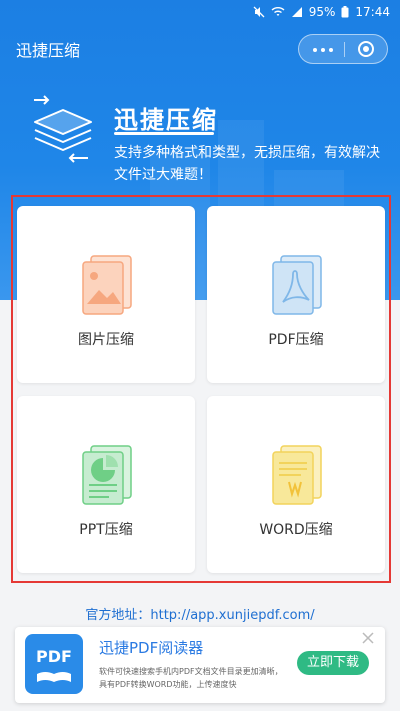 The image size is (400, 711). Describe the element at coordinates (368, 638) in the screenshot. I see `close-icon` at that location.